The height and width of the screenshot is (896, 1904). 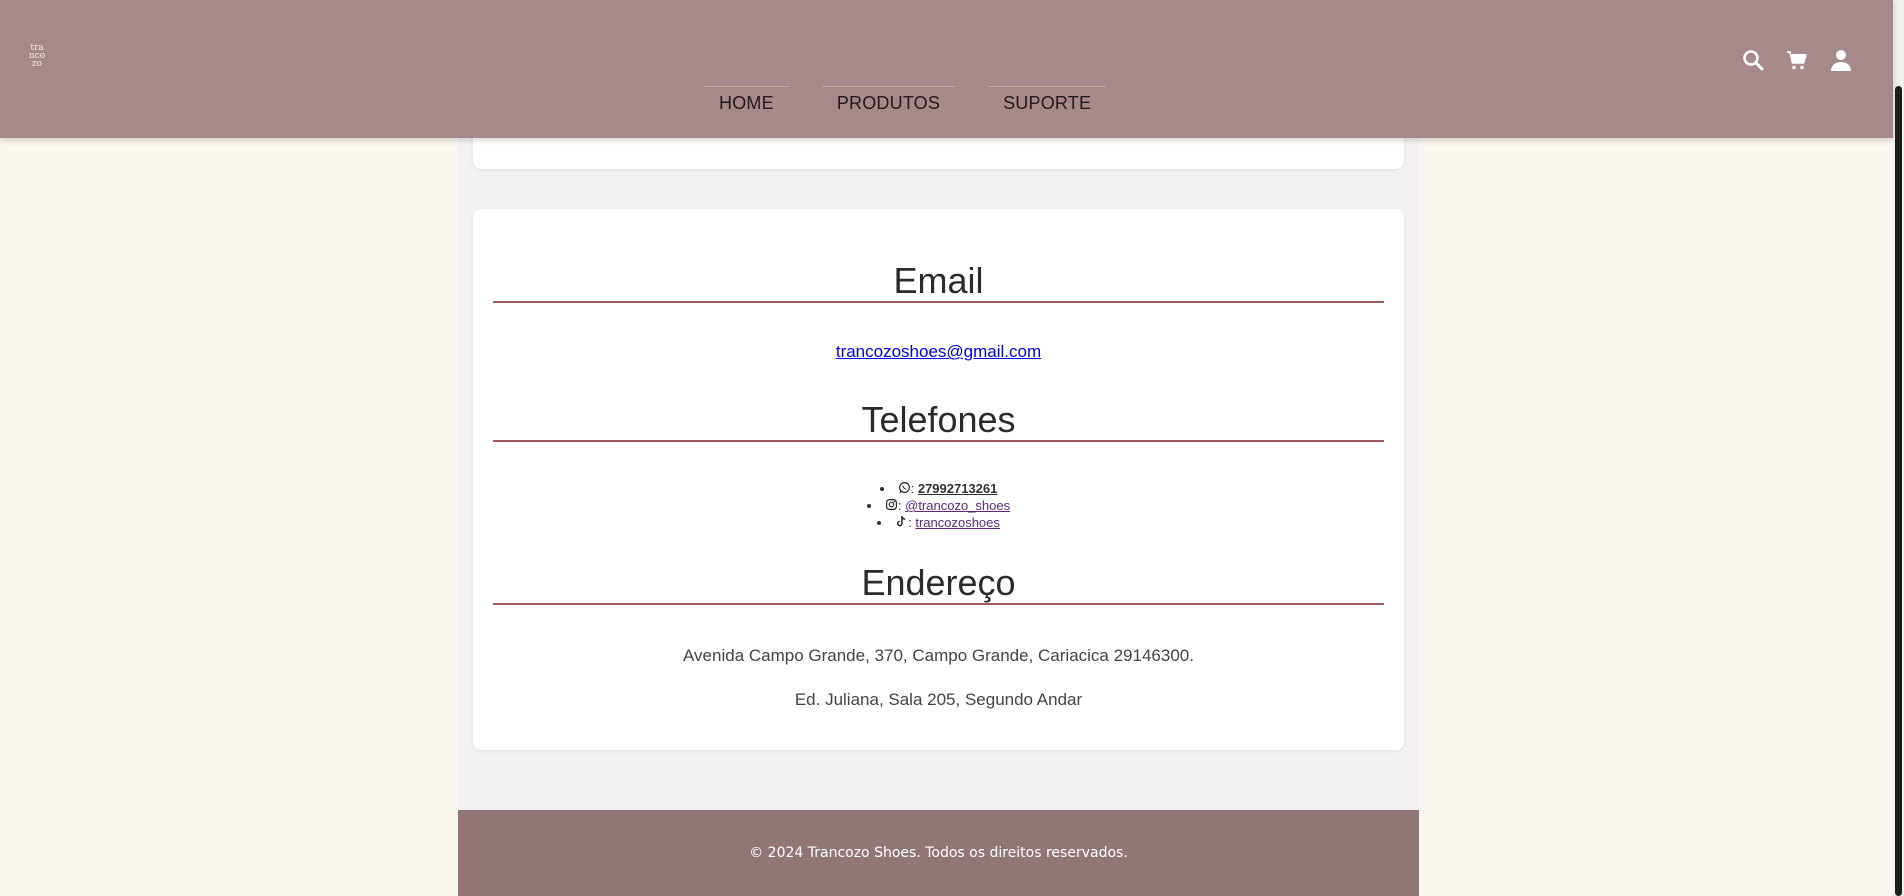 I want to click on nav-item-produtos: PRODUTOS, so click(x=888, y=102).